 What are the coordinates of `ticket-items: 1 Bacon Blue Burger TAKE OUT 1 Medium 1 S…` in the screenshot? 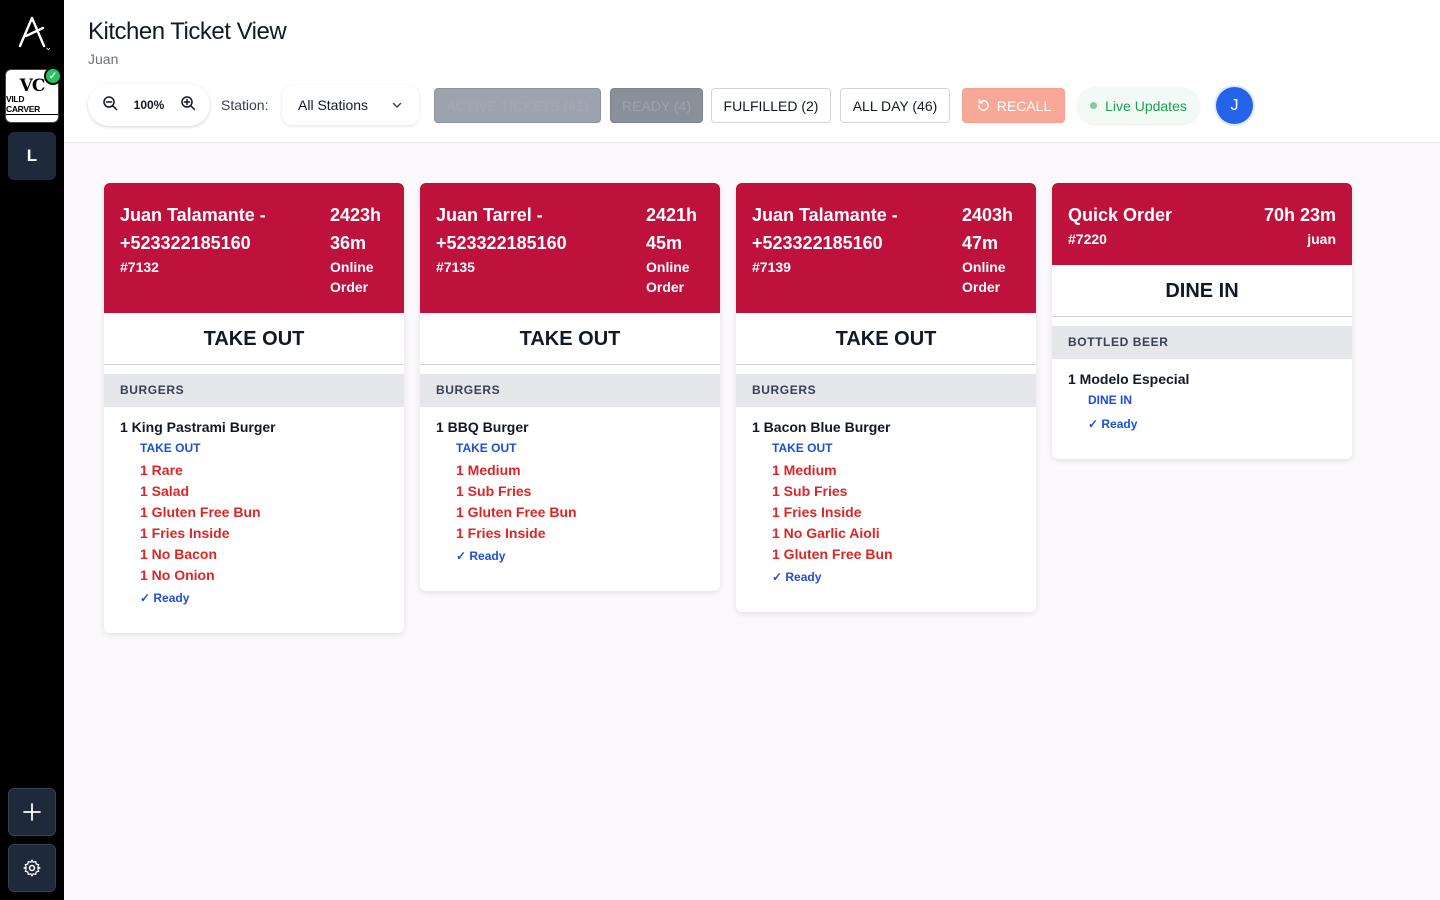 It's located at (886, 509).